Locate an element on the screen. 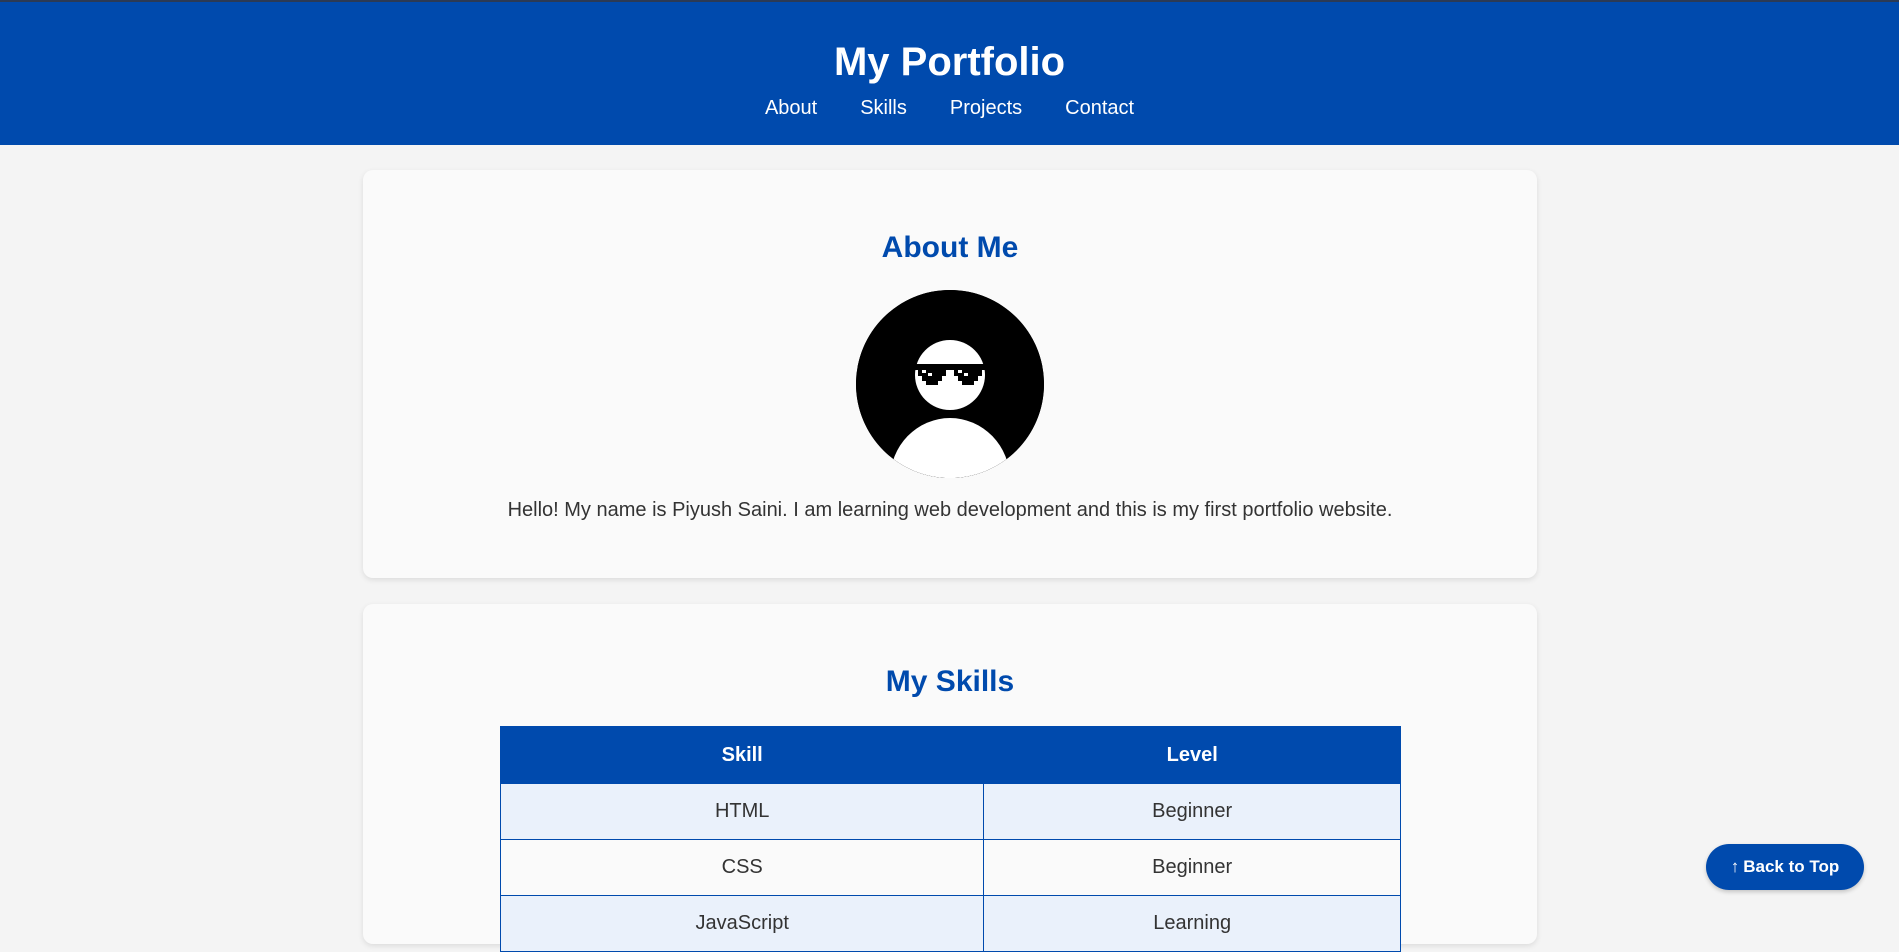  nav-link-projects: Projects is located at coordinates (986, 108).